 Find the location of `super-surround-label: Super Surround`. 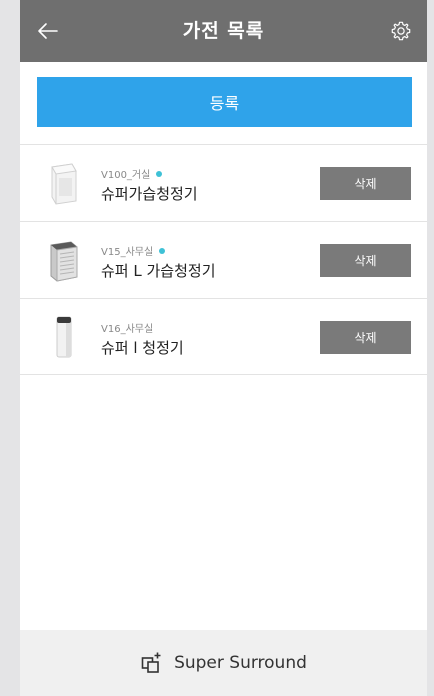

super-surround-label: Super Surround is located at coordinates (240, 663).